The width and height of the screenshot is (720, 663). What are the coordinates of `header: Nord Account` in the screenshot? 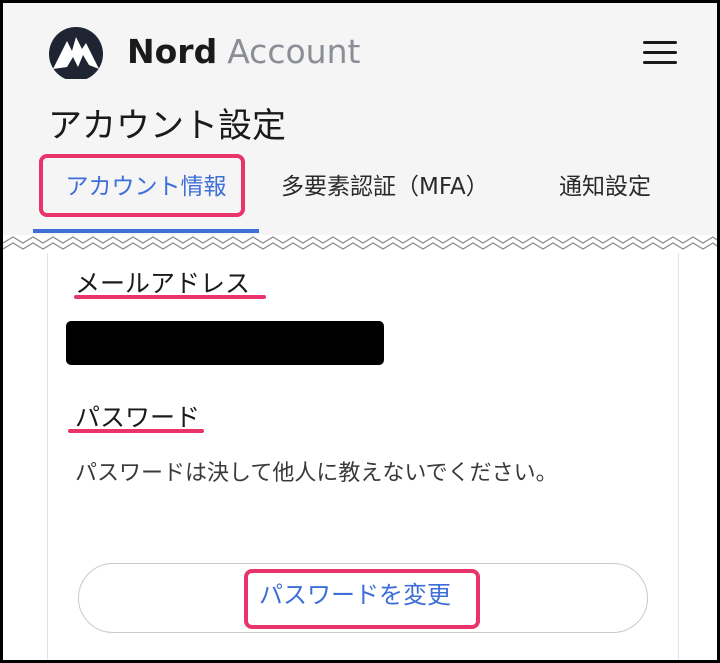 It's located at (360, 51).